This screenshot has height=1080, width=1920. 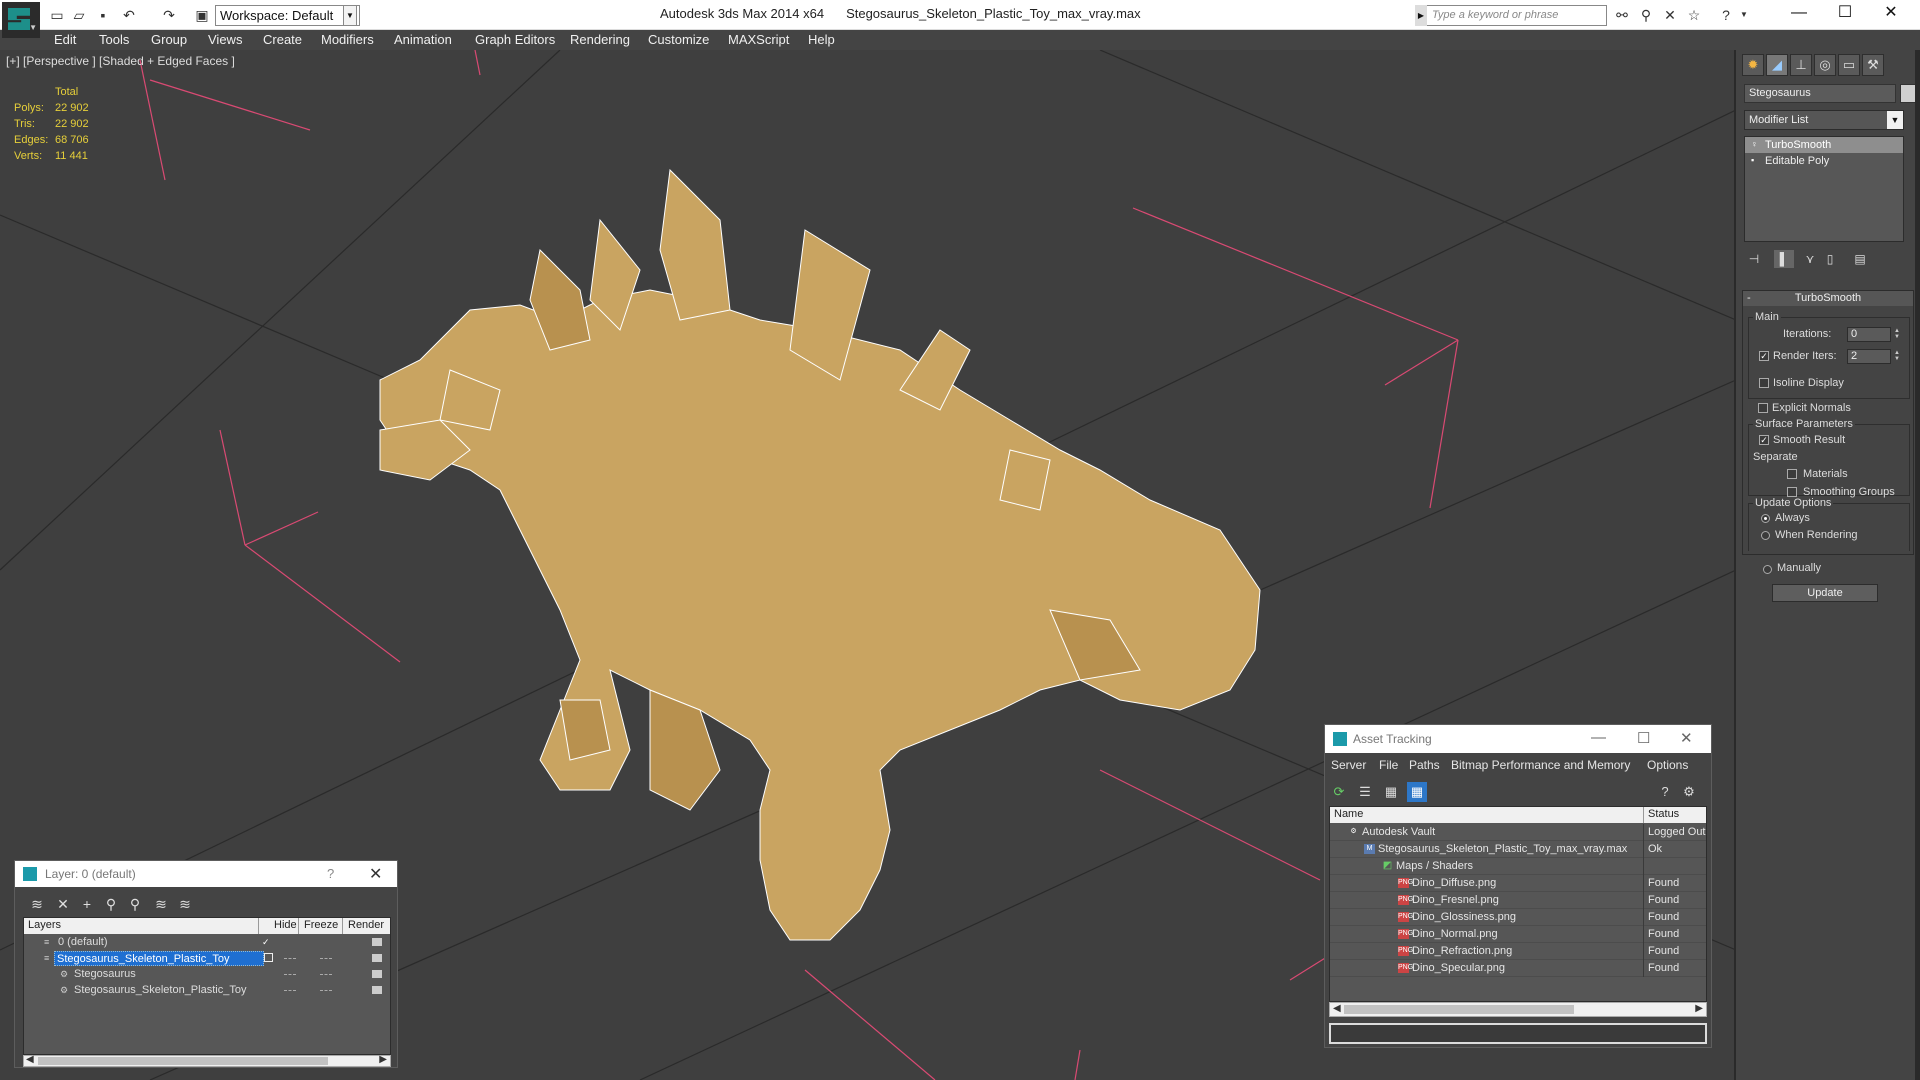 I want to click on menu-views: Views, so click(x=225, y=39).